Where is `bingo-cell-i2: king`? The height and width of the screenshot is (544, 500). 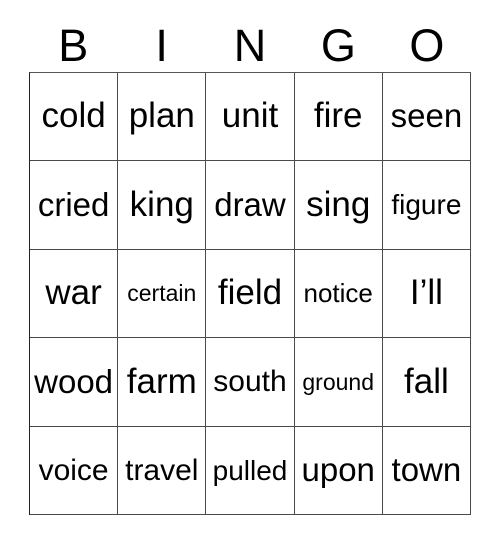 bingo-cell-i2: king is located at coordinates (162, 205).